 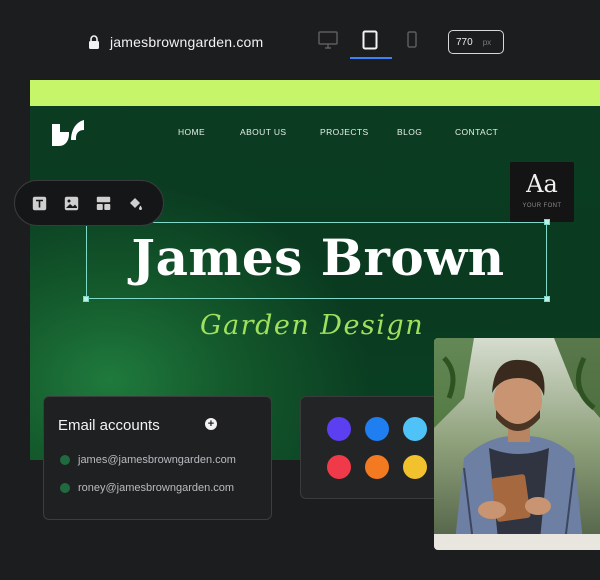 I want to click on gardener-photo, so click(x=517, y=444).